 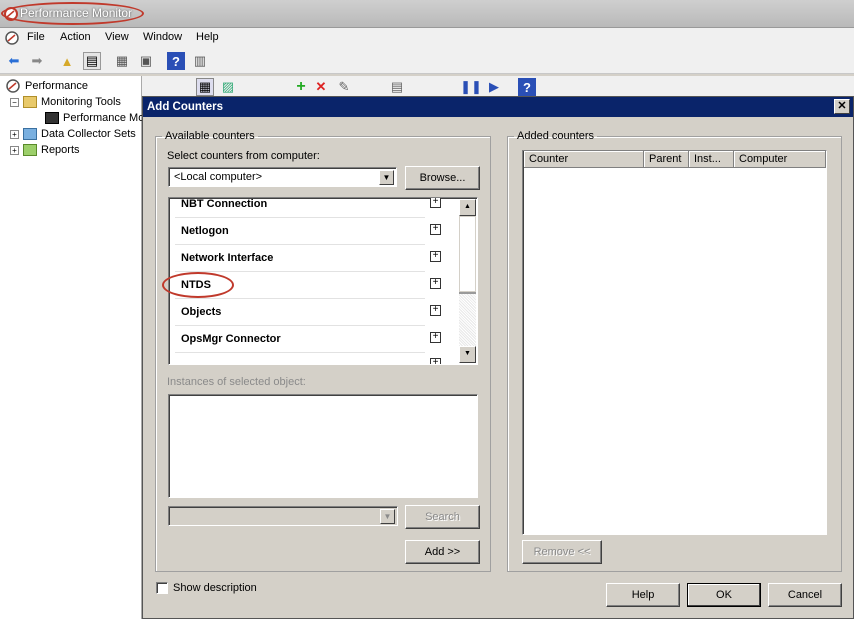 I want to click on freeze-icon: ❚❚, so click(x=471, y=87).